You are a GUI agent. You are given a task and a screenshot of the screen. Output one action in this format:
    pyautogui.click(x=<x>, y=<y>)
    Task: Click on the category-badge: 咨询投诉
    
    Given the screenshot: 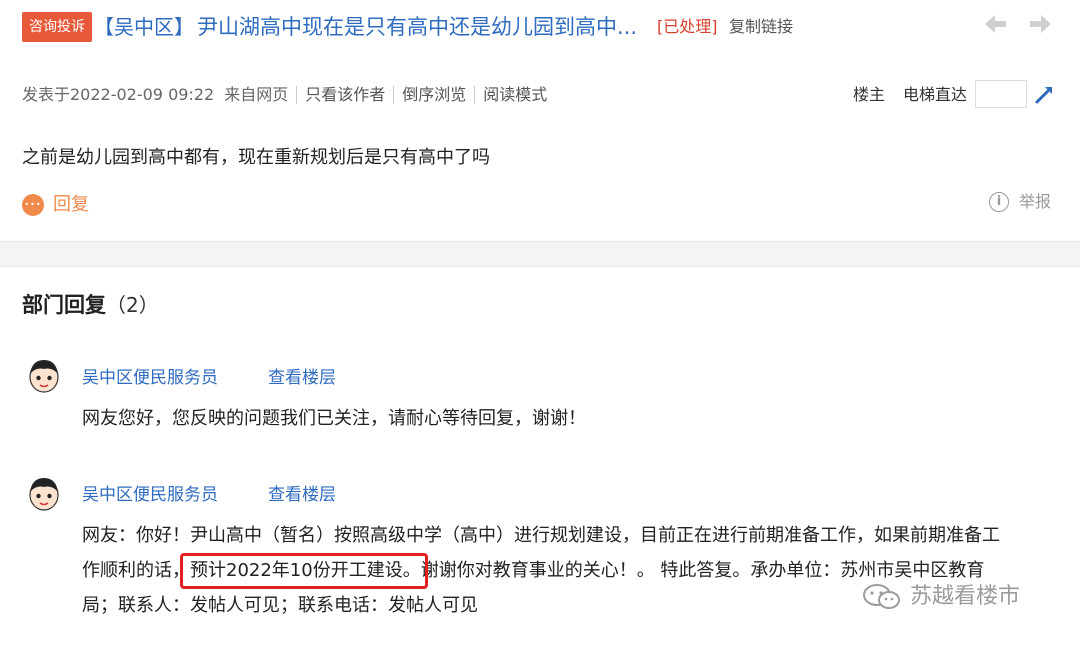 What is the action you would take?
    pyautogui.click(x=57, y=27)
    